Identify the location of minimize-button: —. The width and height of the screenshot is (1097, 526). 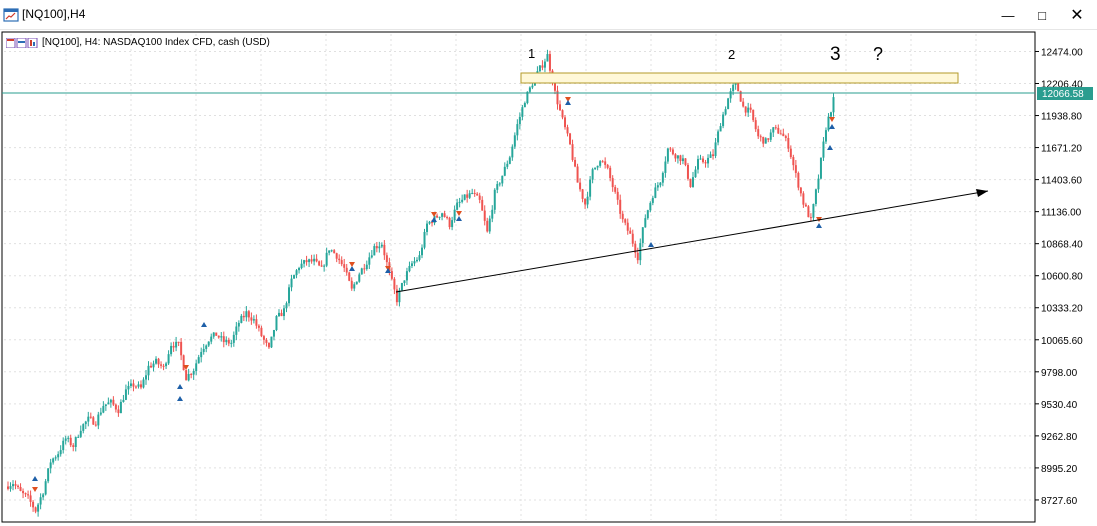
(1008, 15).